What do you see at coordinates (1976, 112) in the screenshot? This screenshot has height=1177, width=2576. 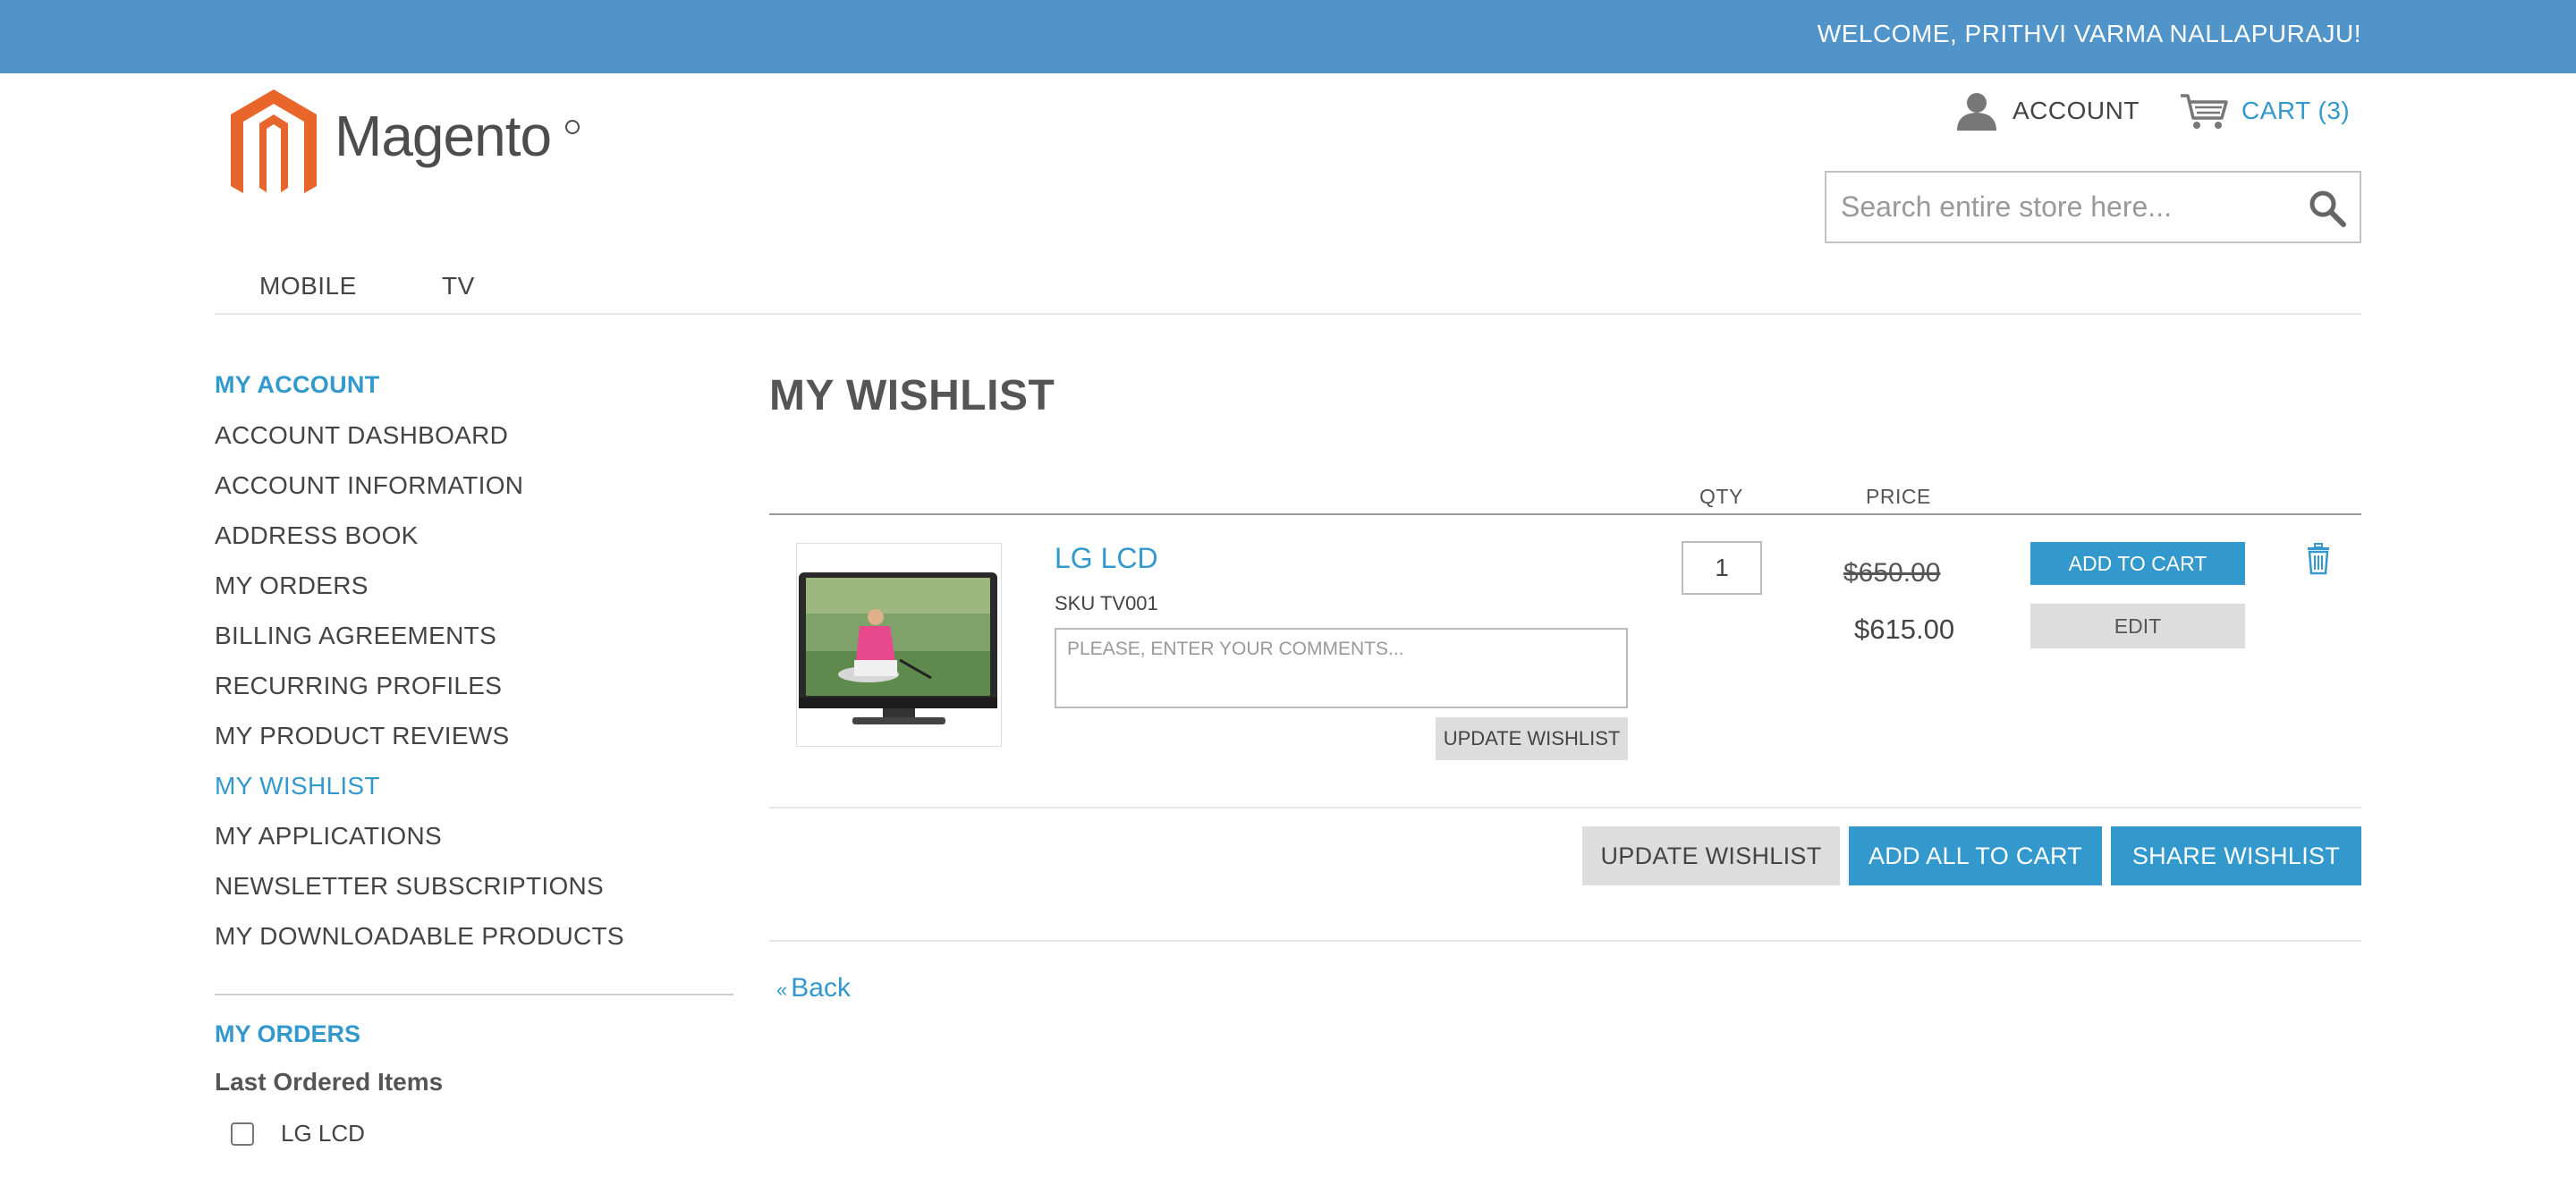 I see `user-icon` at bounding box center [1976, 112].